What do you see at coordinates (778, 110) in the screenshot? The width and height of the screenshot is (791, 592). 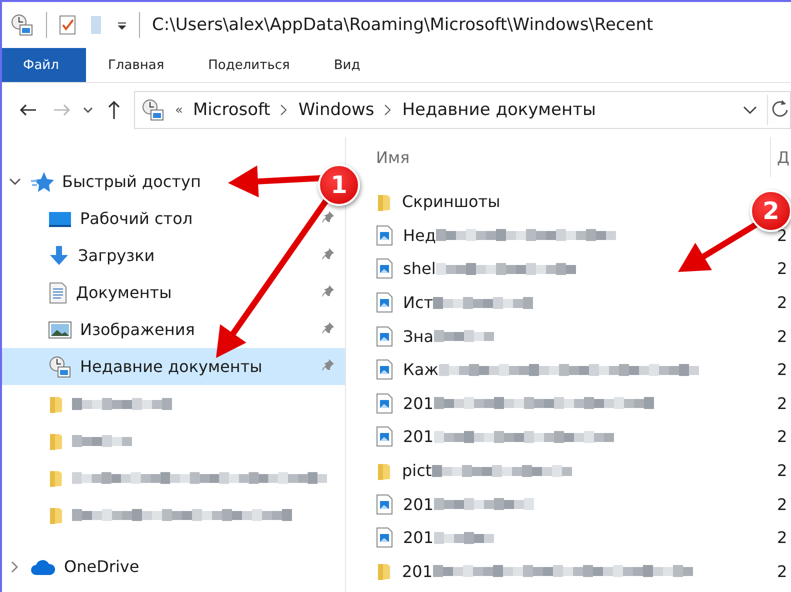 I see `refresh-icon` at bounding box center [778, 110].